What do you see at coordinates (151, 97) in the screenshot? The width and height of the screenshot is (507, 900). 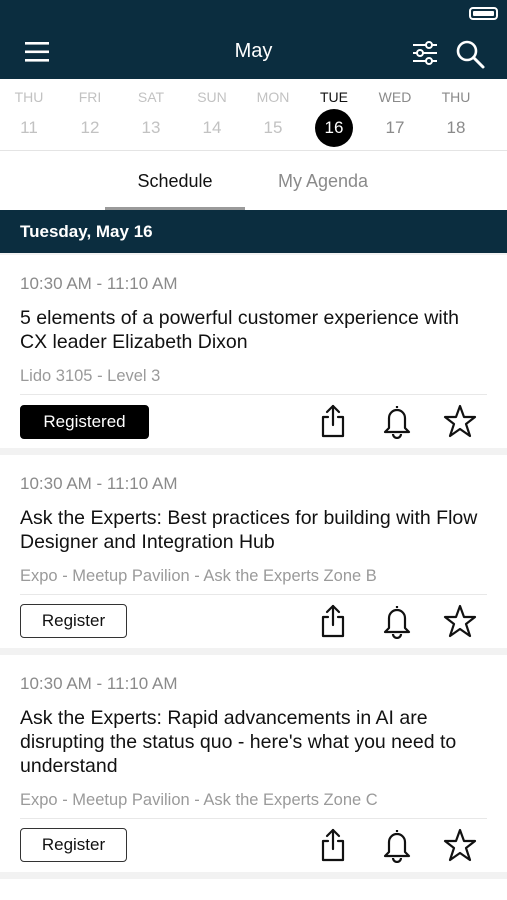 I see `weekday-label: SAT` at bounding box center [151, 97].